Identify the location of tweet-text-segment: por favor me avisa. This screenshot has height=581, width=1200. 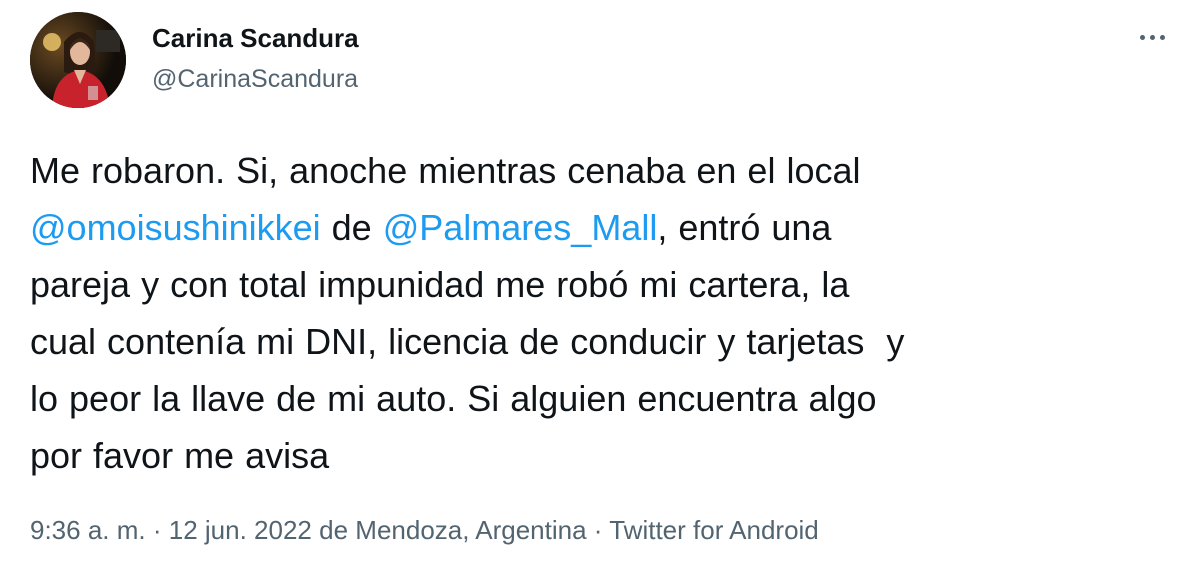
(180, 455).